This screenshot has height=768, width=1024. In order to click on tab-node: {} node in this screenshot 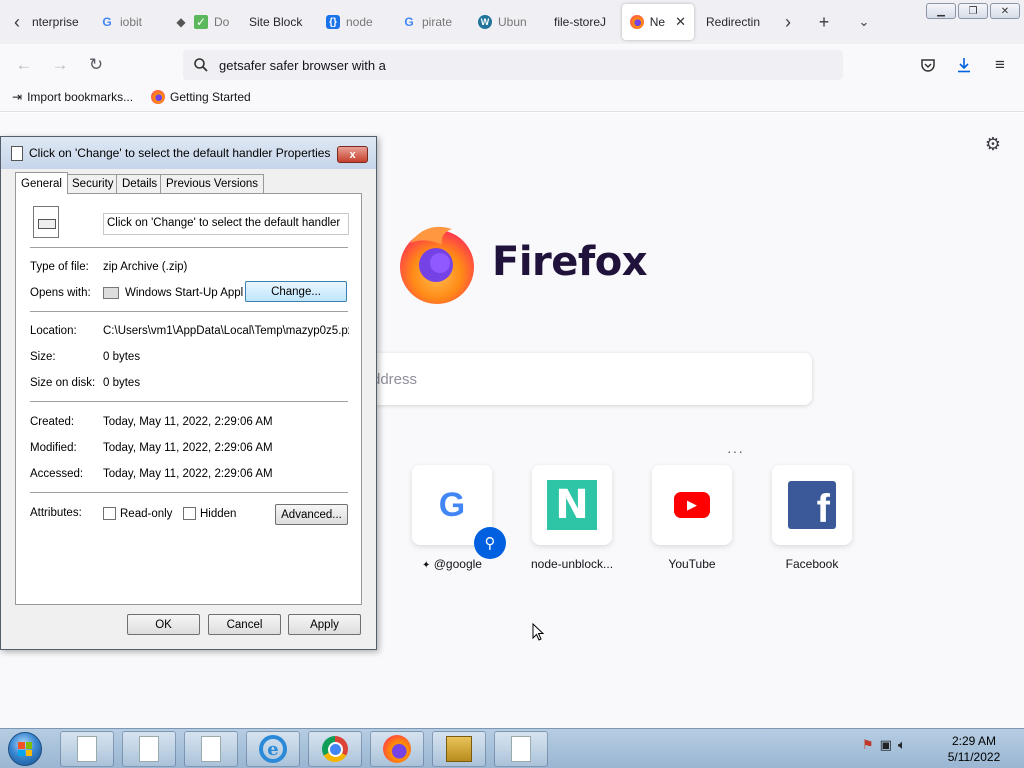, I will do `click(352, 22)`.